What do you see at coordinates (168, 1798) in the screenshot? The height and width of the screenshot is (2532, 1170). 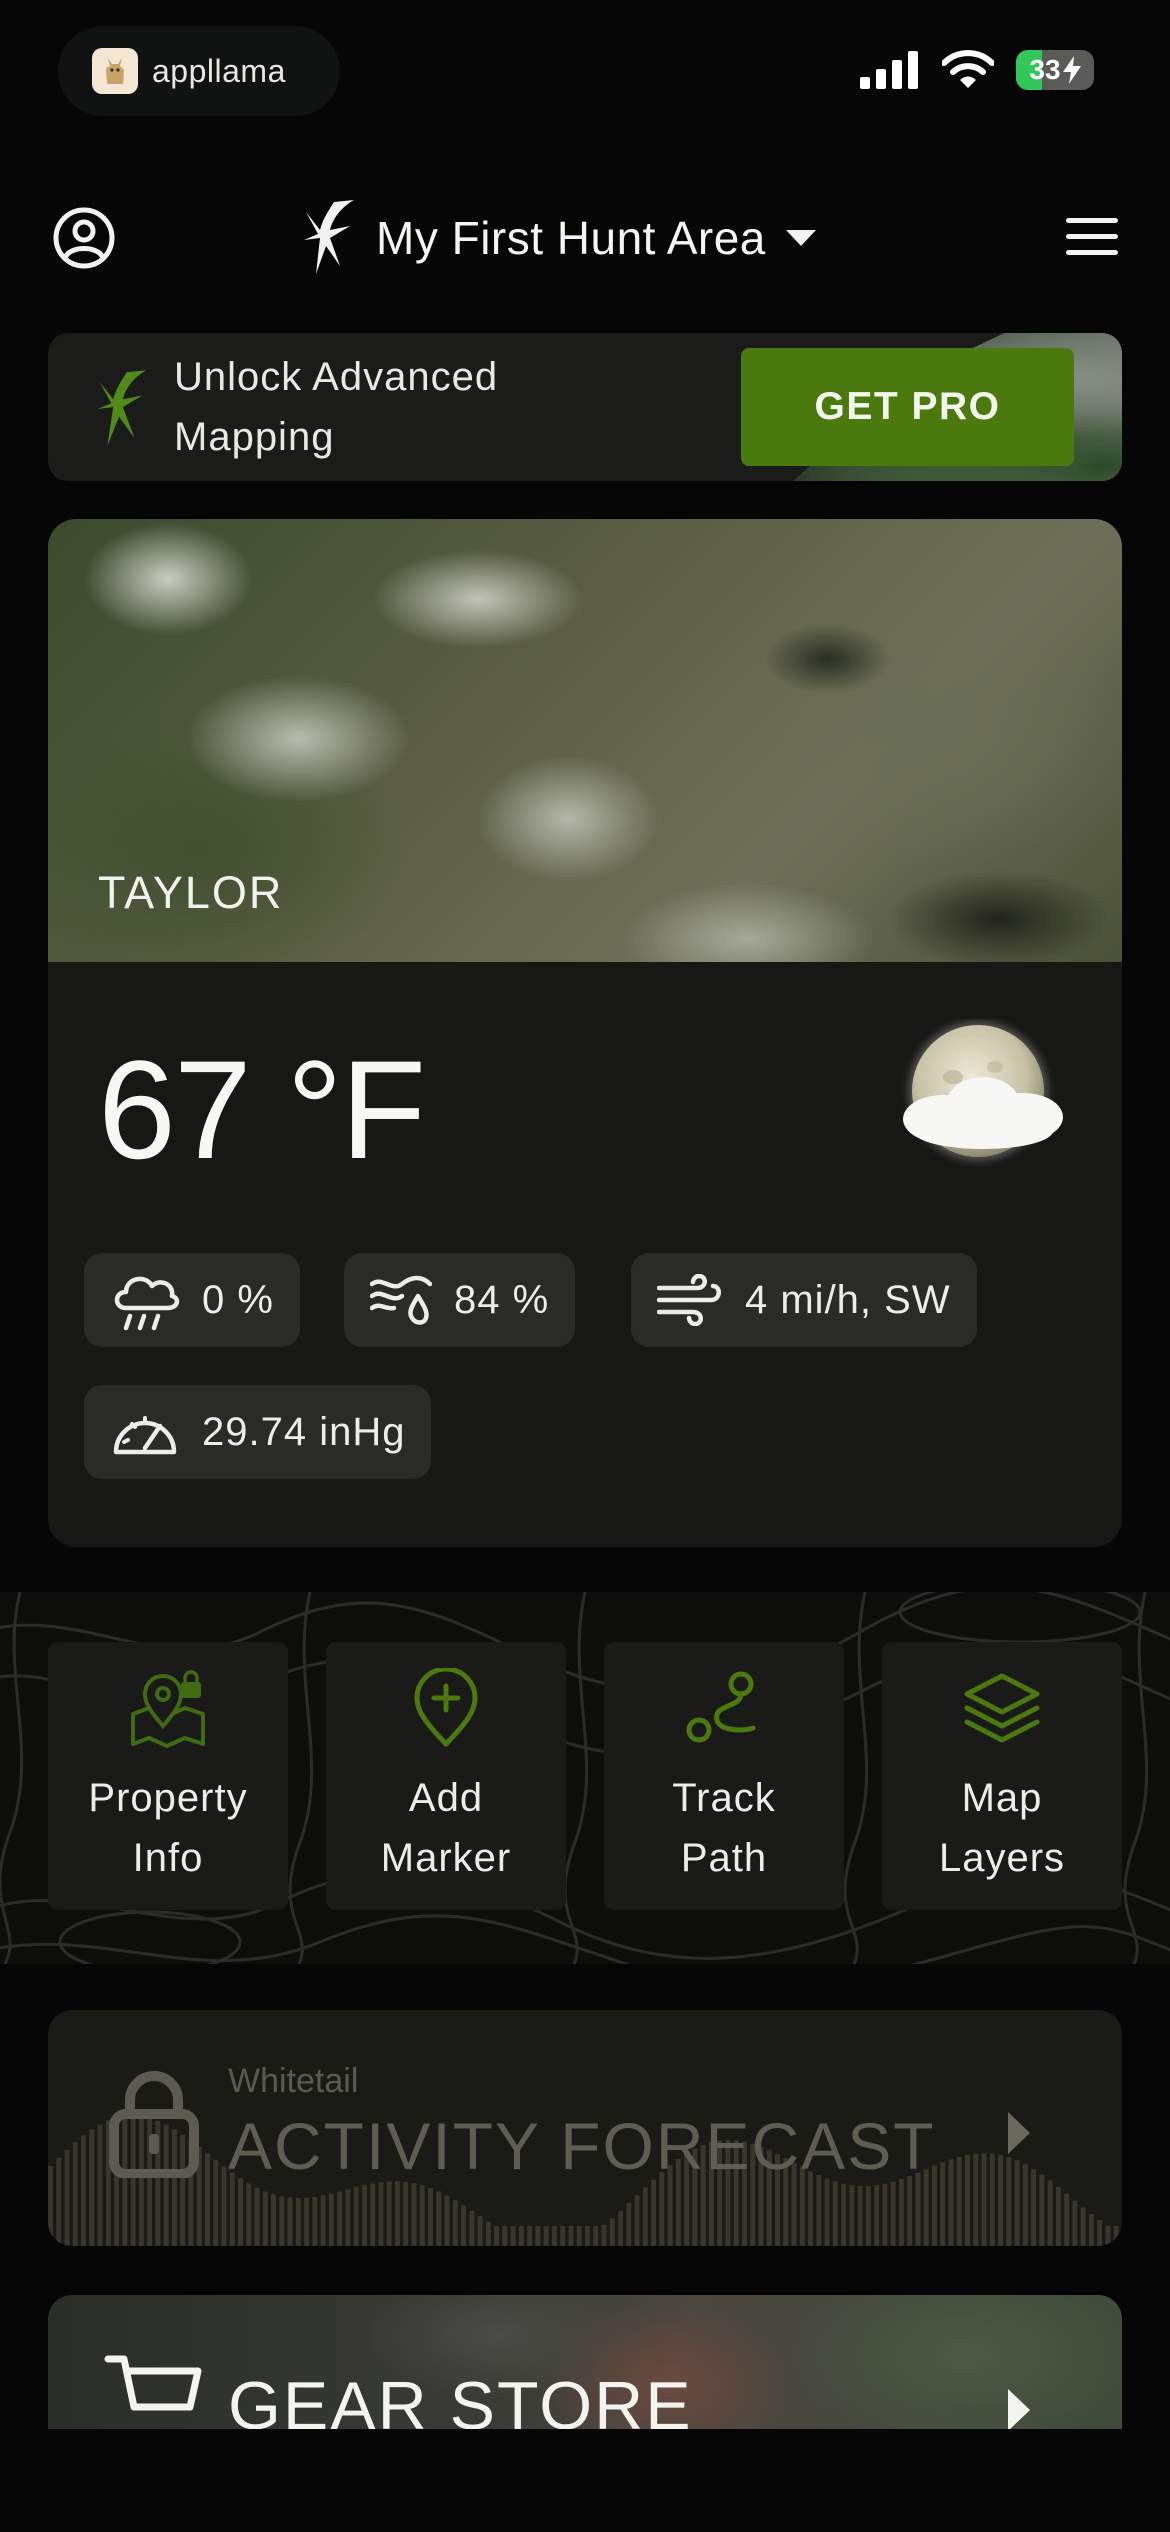 I see `property-info-line1: Property` at bounding box center [168, 1798].